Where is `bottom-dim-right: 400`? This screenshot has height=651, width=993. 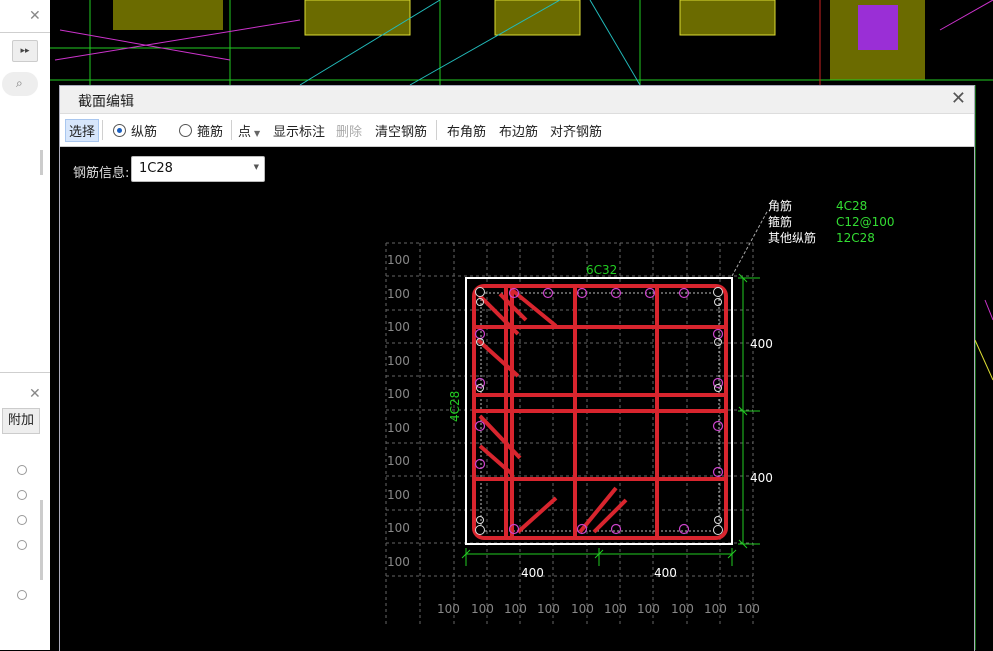
bottom-dim-right: 400 is located at coordinates (665, 573).